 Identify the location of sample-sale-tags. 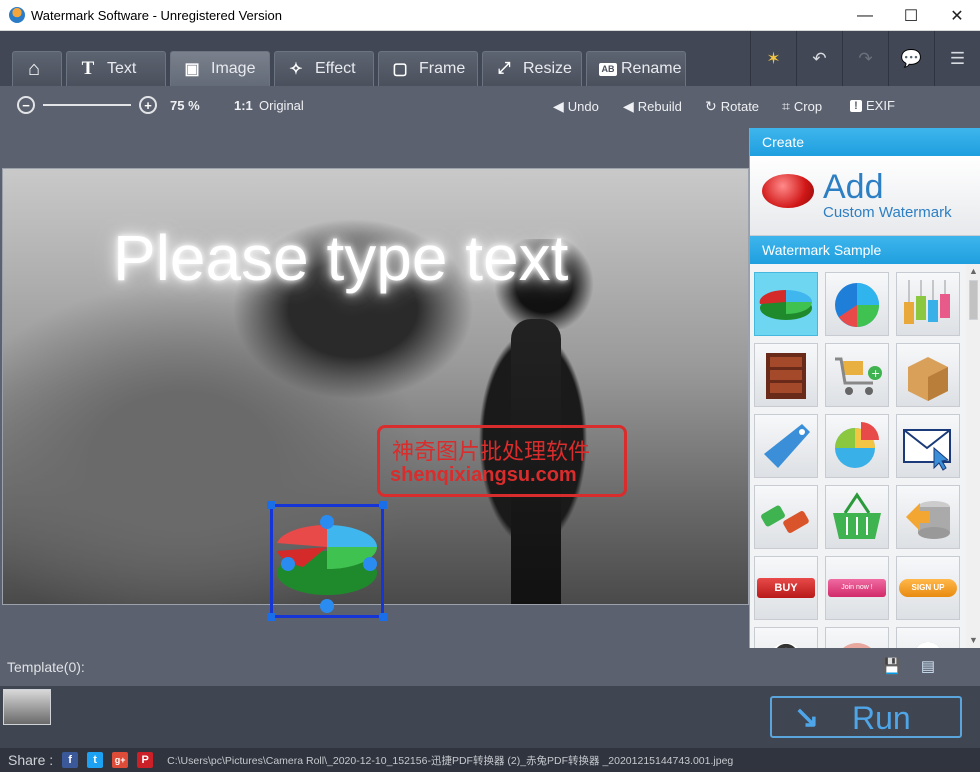
(928, 304).